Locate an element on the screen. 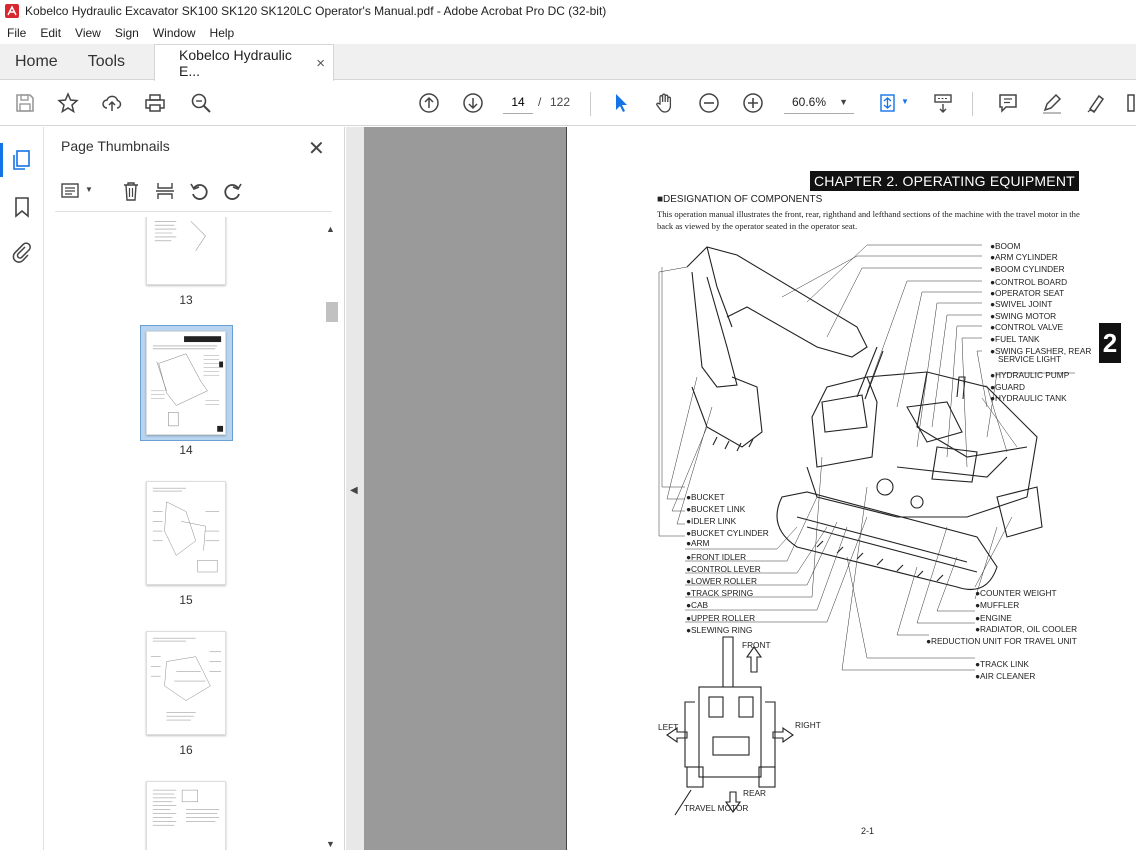  label-bucket-link: ●BUCKET LINK is located at coordinates (716, 509).